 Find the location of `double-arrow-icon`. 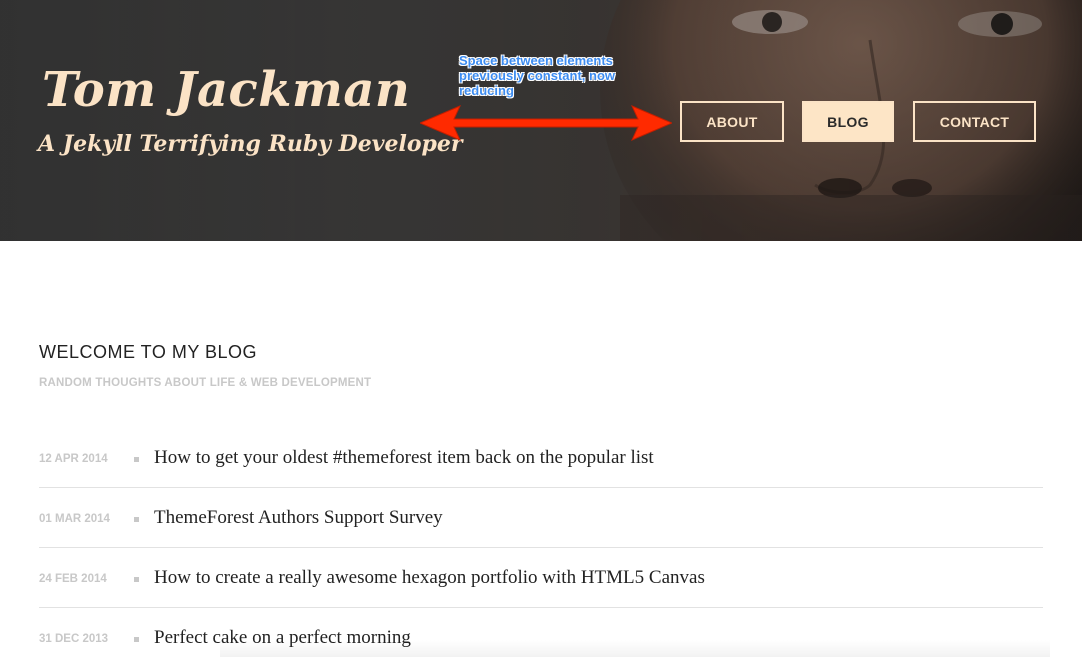

double-arrow-icon is located at coordinates (546, 123).